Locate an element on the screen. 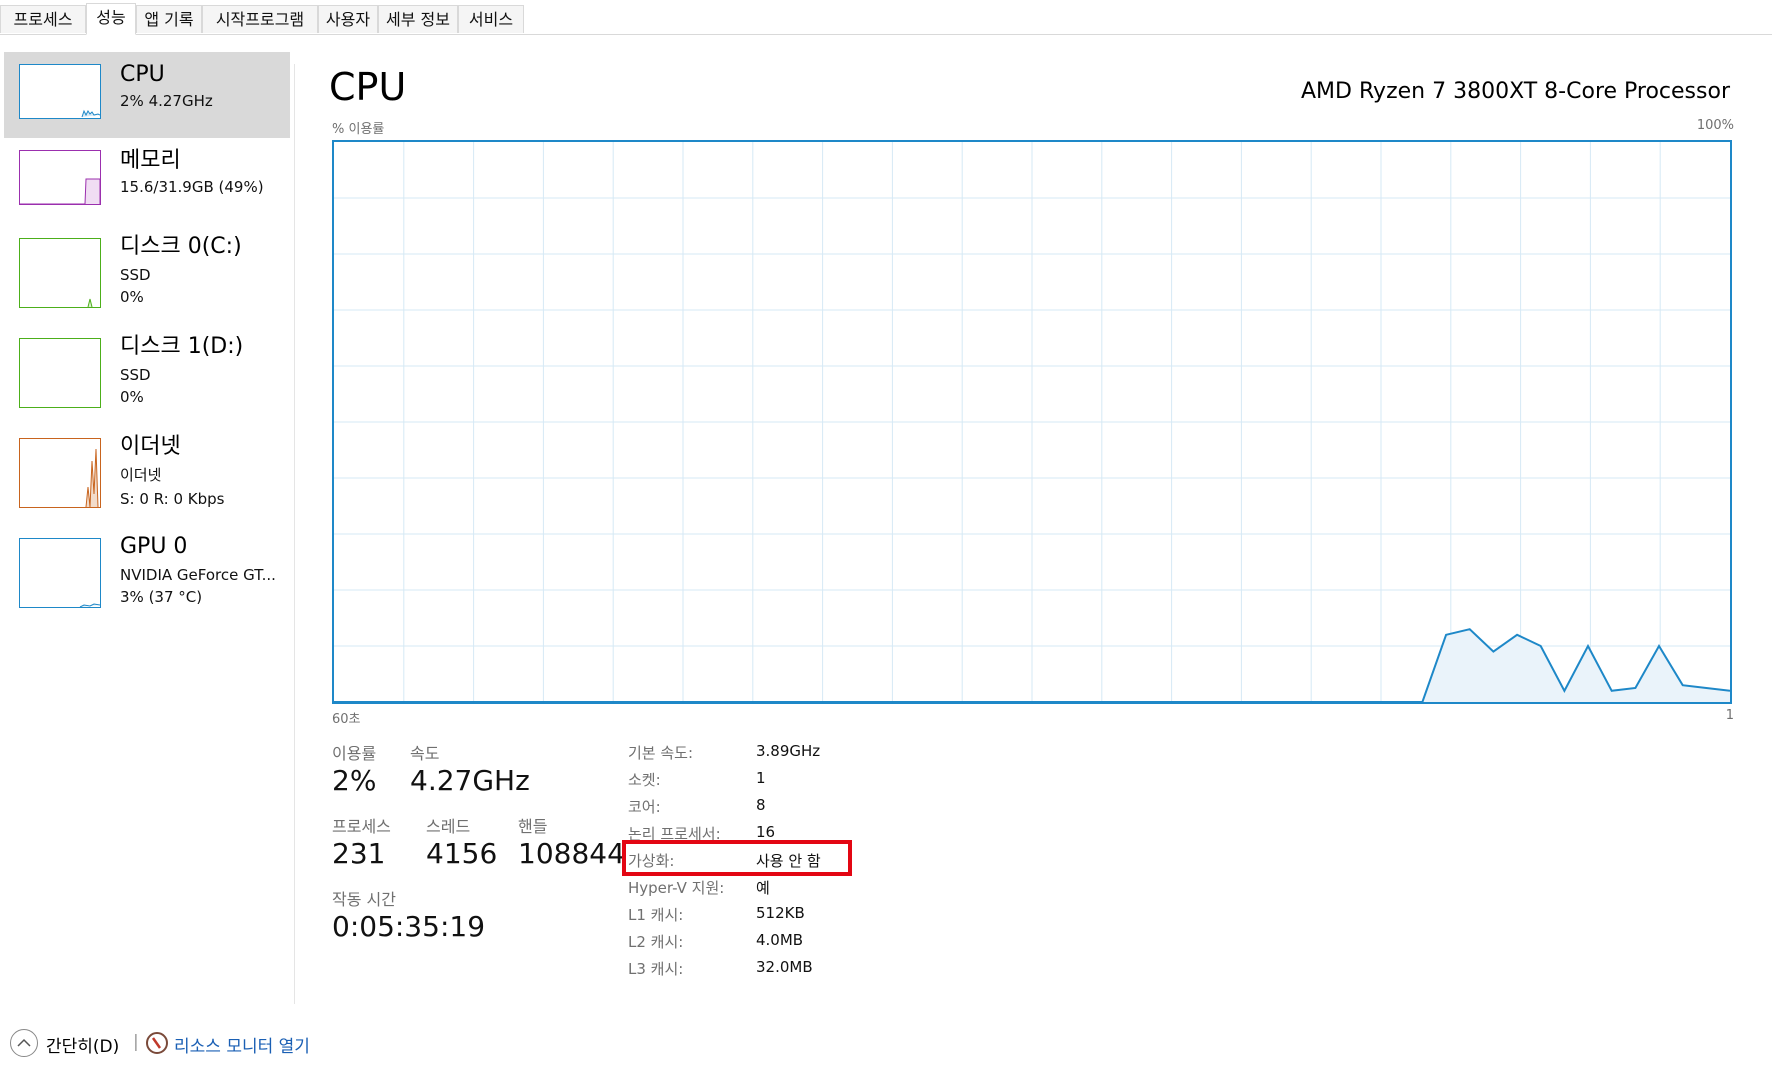  logical-processors-value: 16 is located at coordinates (766, 832).